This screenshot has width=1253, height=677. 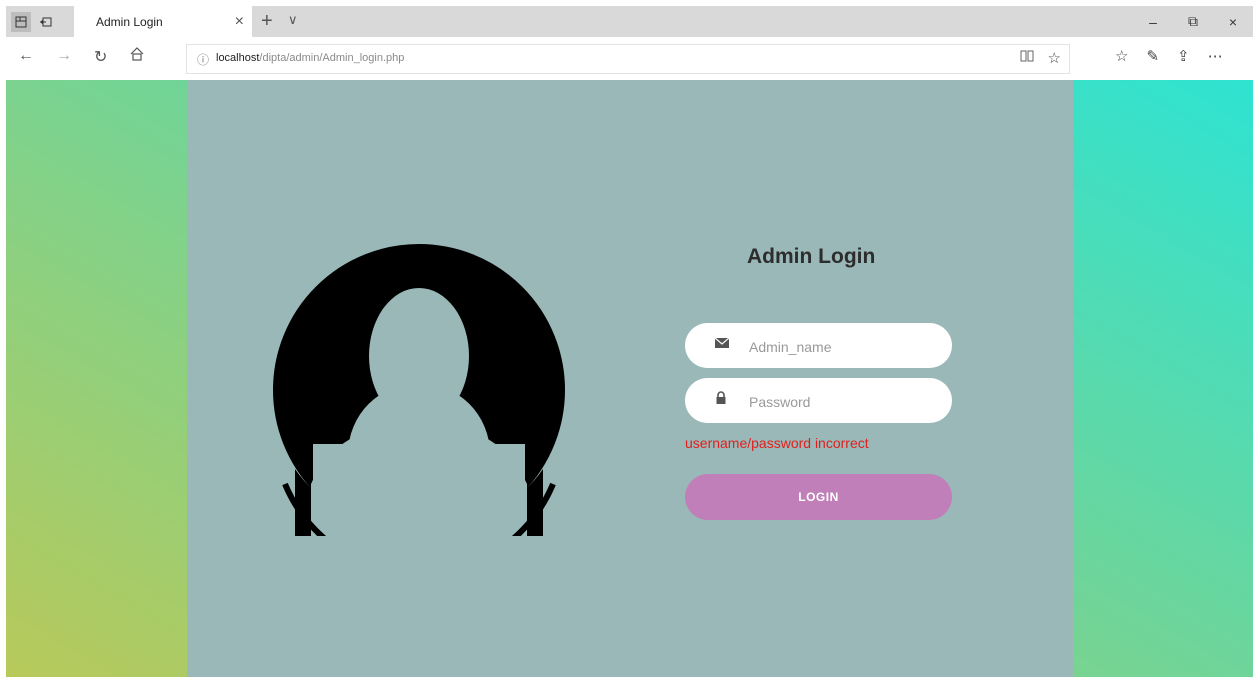 What do you see at coordinates (203, 59) in the screenshot?
I see `info-icon: ⓘ` at bounding box center [203, 59].